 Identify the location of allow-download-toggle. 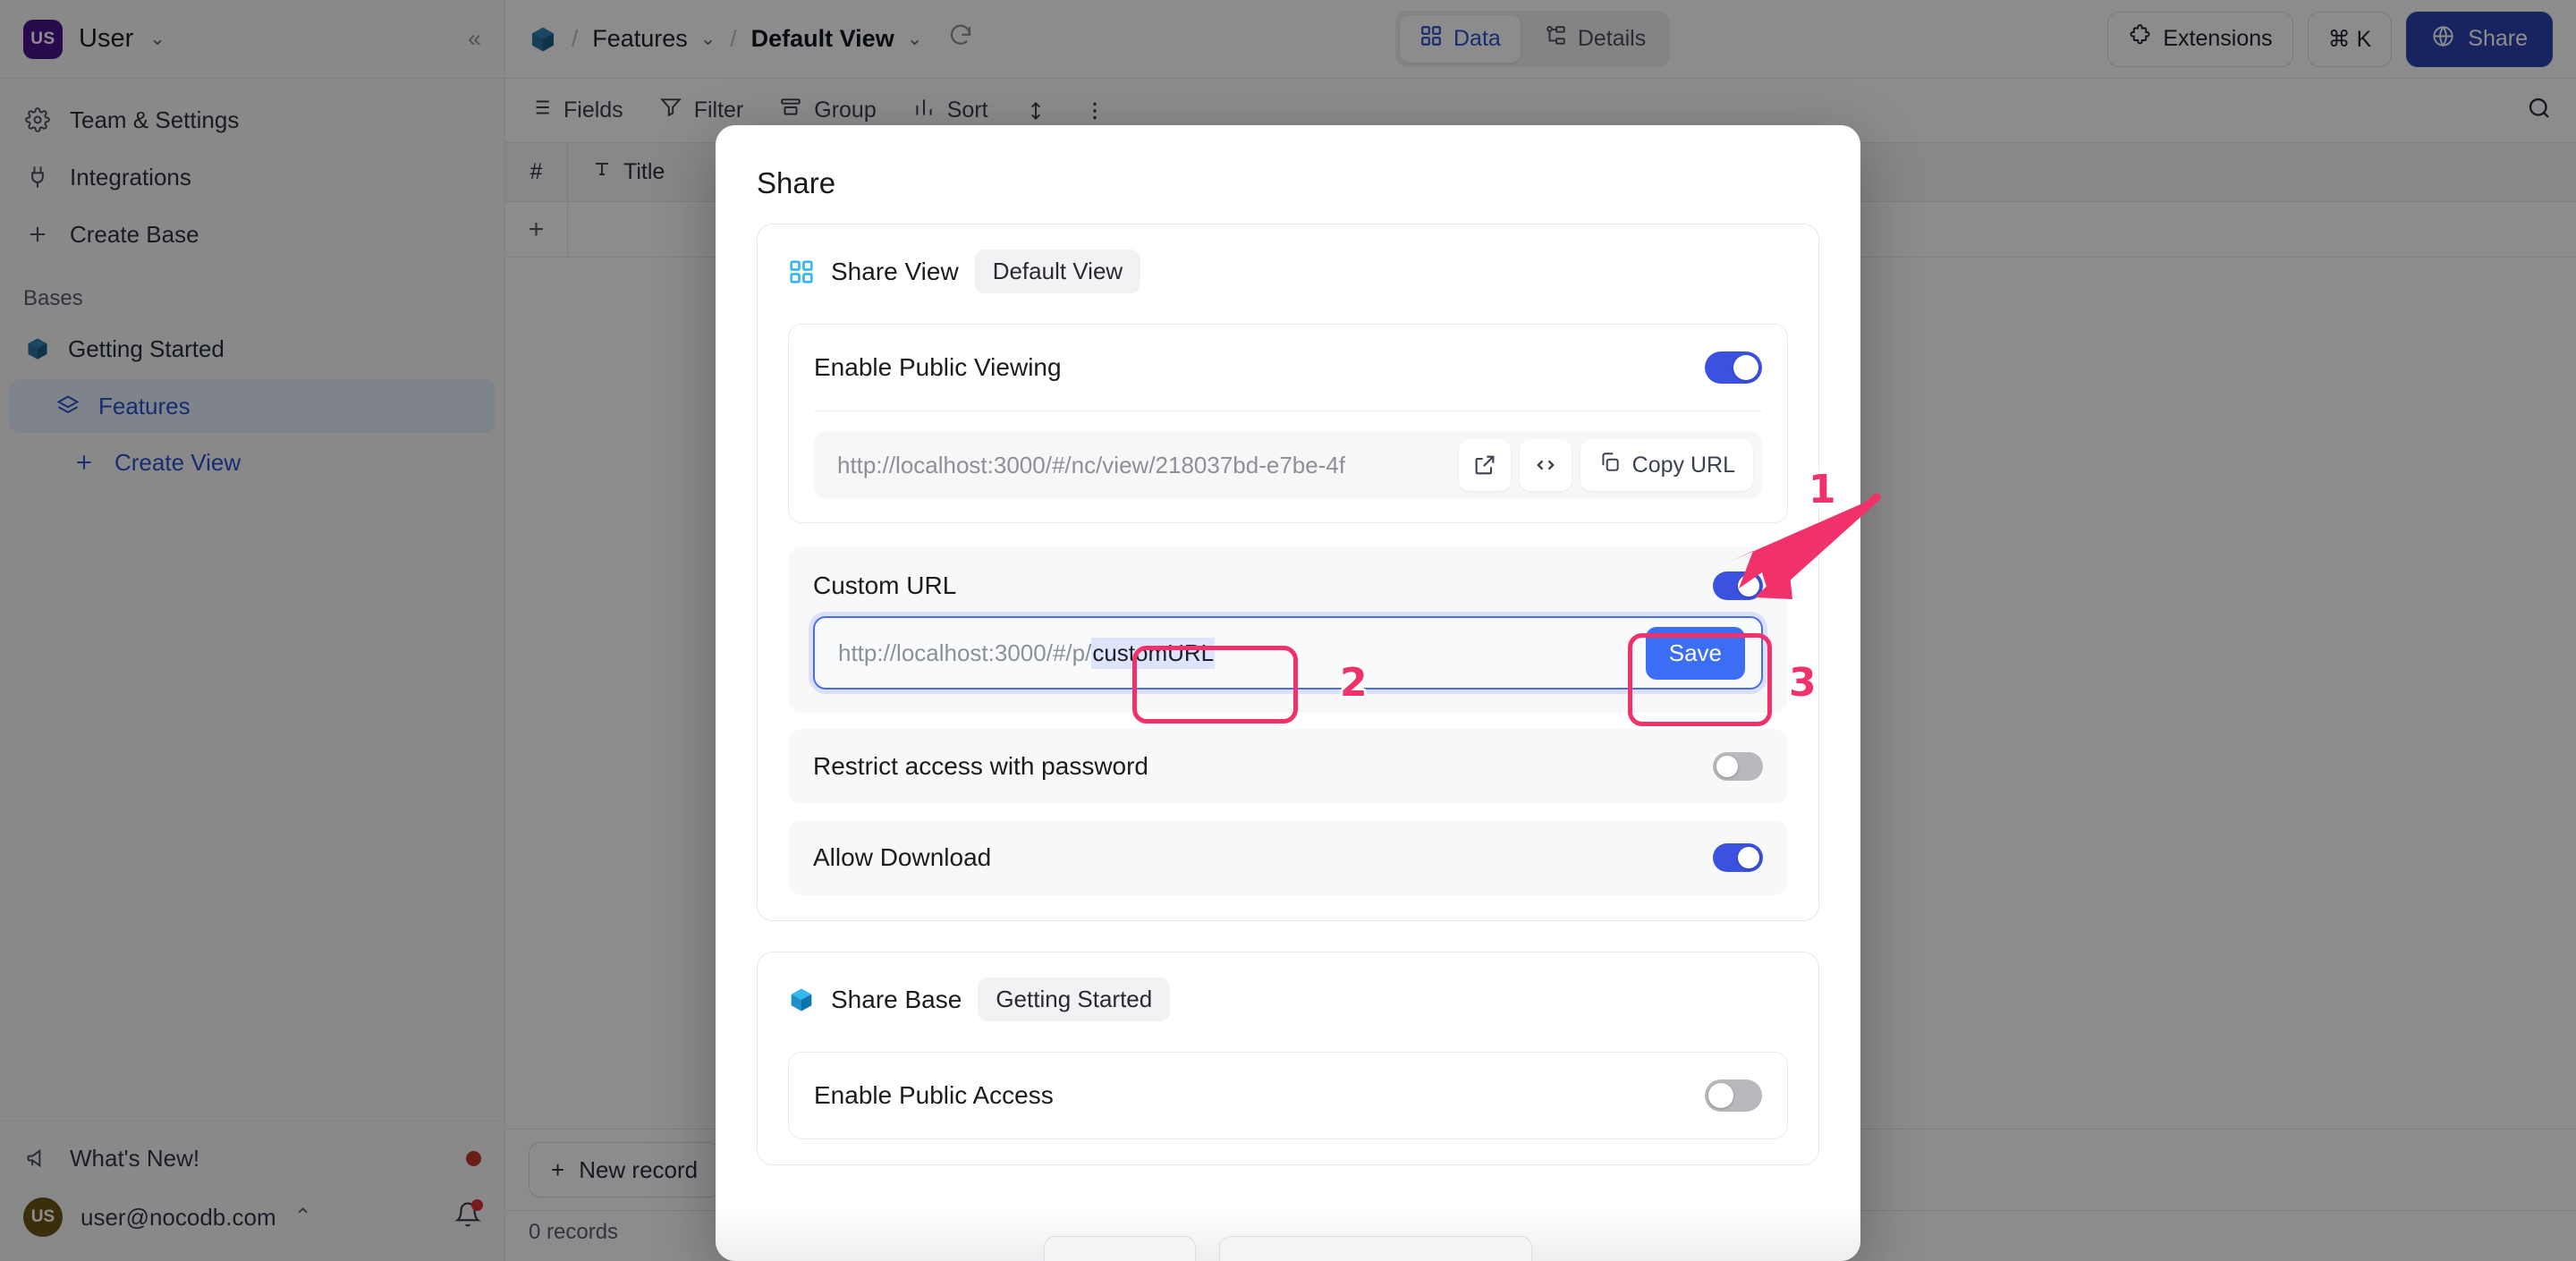
(1738, 857).